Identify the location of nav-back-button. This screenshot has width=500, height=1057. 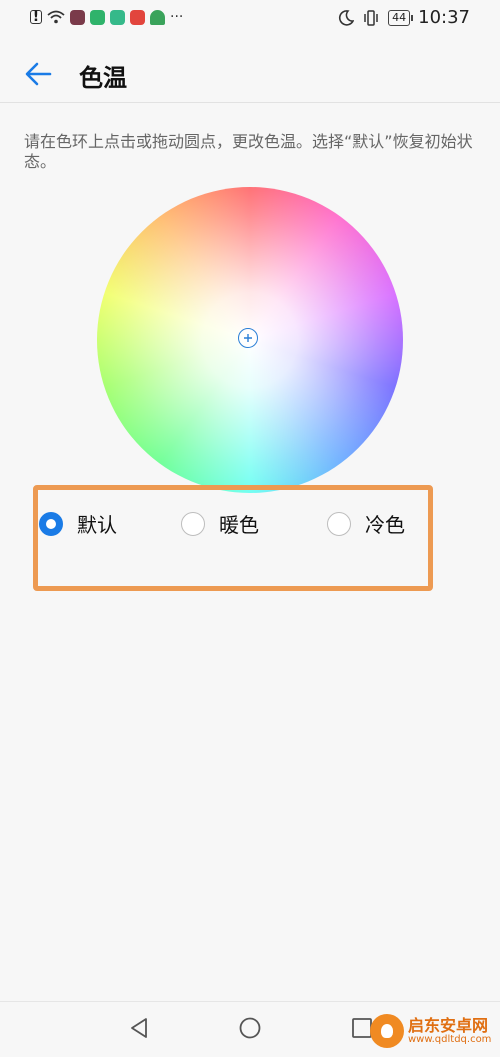
(140, 1028).